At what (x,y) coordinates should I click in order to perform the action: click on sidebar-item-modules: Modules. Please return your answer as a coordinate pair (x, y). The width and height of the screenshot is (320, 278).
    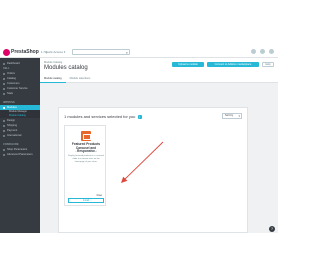
    Looking at the image, I should click on (20, 107).